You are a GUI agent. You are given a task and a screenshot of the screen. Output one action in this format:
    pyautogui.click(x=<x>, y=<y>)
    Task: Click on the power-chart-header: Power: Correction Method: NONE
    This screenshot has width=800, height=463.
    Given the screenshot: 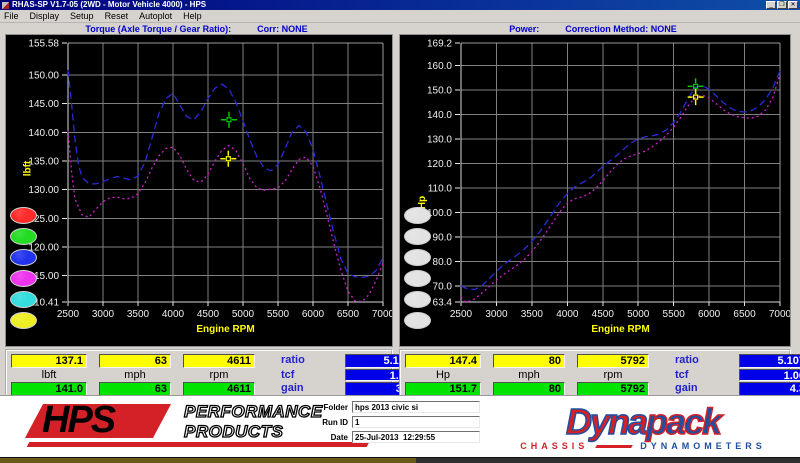 What is the action you would take?
    pyautogui.click(x=593, y=28)
    